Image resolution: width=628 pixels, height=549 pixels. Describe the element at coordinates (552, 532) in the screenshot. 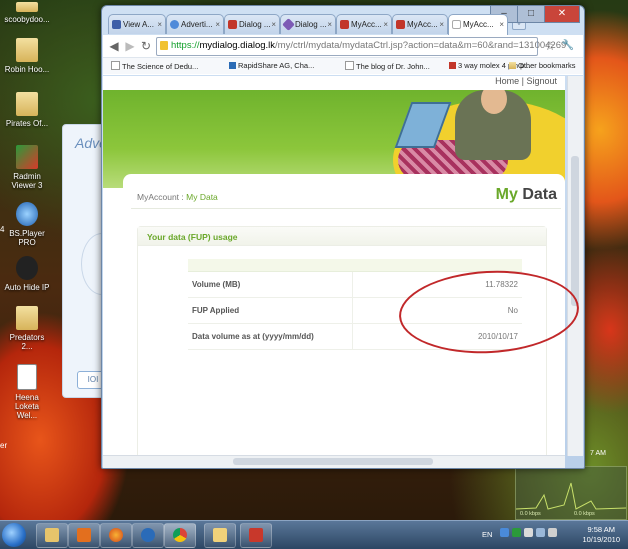

I see `volume-icon` at that location.